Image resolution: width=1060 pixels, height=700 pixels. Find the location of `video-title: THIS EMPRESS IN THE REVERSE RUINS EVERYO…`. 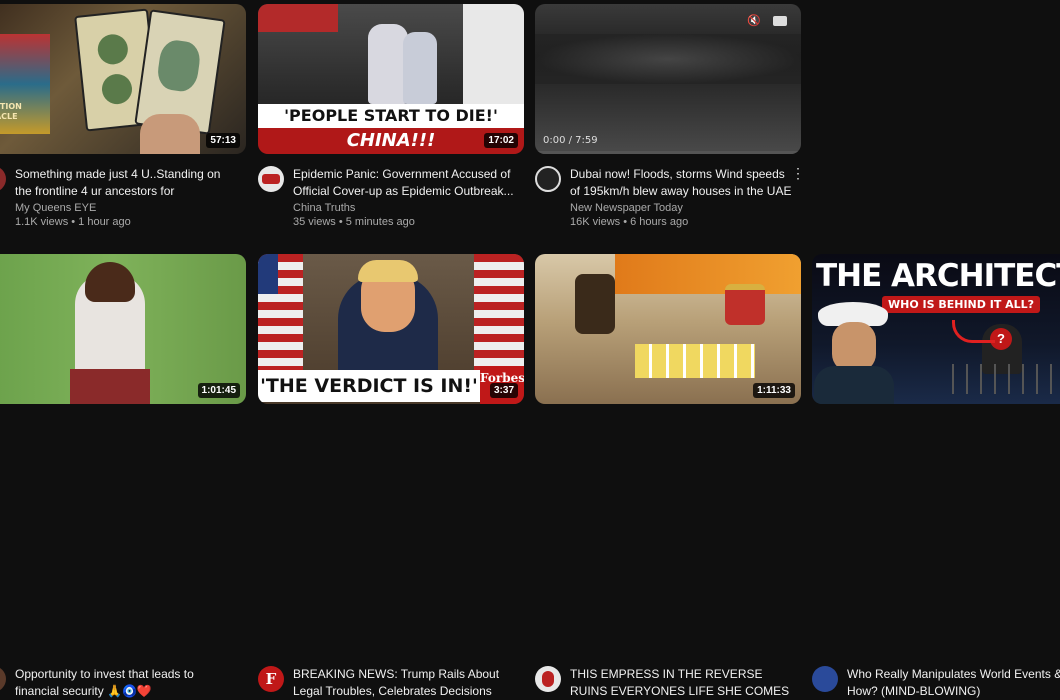

video-title: THIS EMPRESS IN THE REVERSE RUINS EVERYO… is located at coordinates (681, 683).